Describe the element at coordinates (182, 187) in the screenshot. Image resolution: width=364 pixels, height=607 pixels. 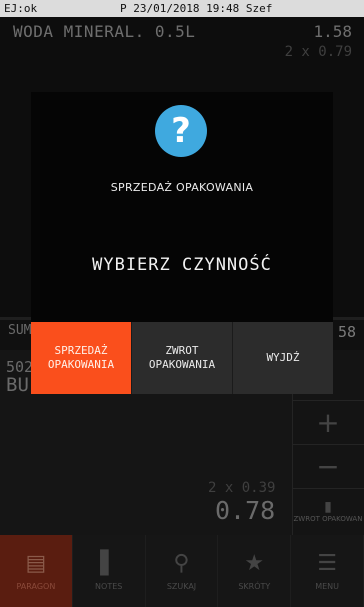
I see `dialog-title: SPRZEDAŻ OPAKOWANIA` at that location.